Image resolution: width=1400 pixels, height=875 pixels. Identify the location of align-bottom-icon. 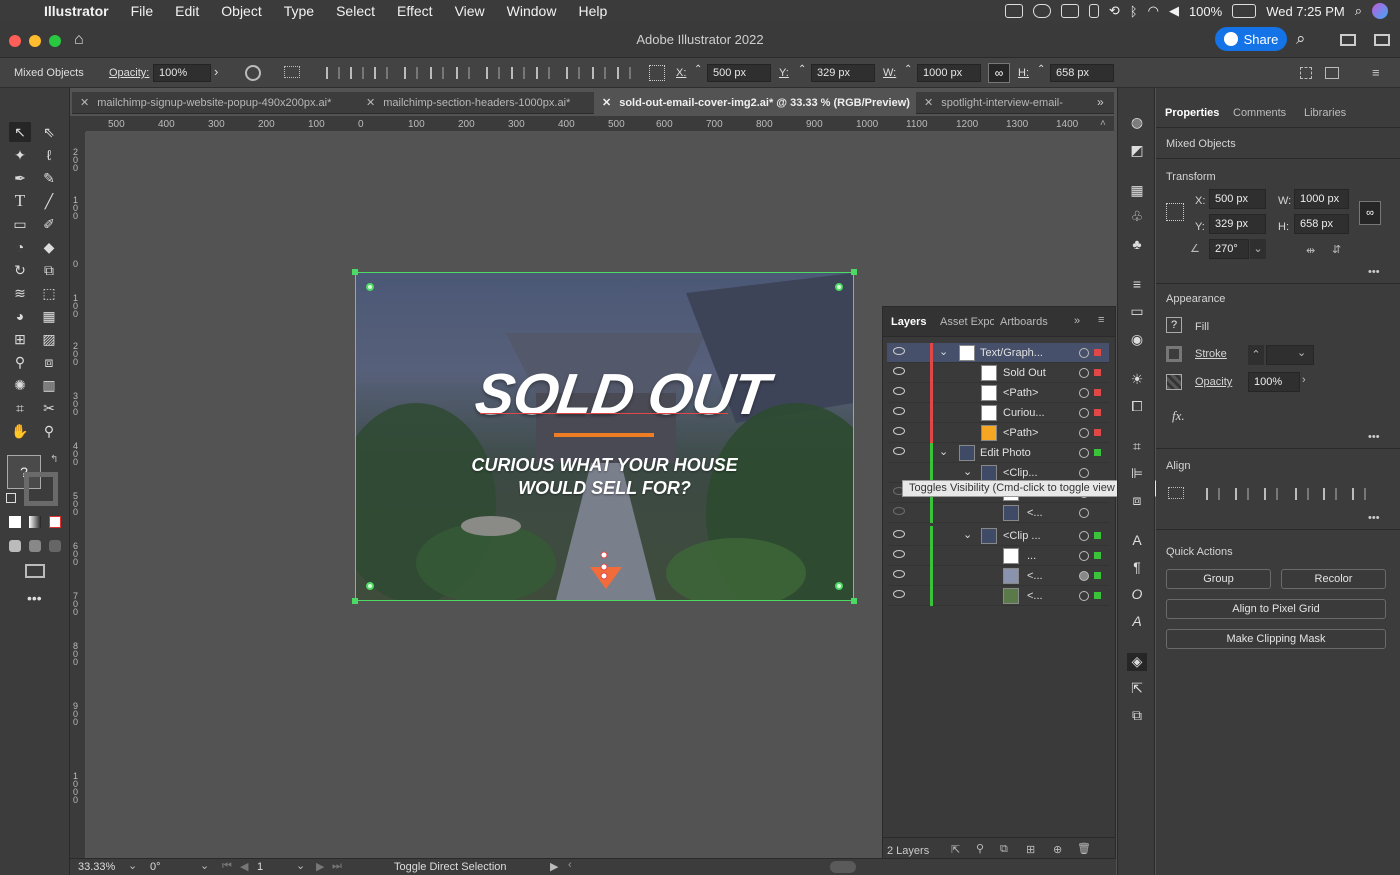
(463, 73).